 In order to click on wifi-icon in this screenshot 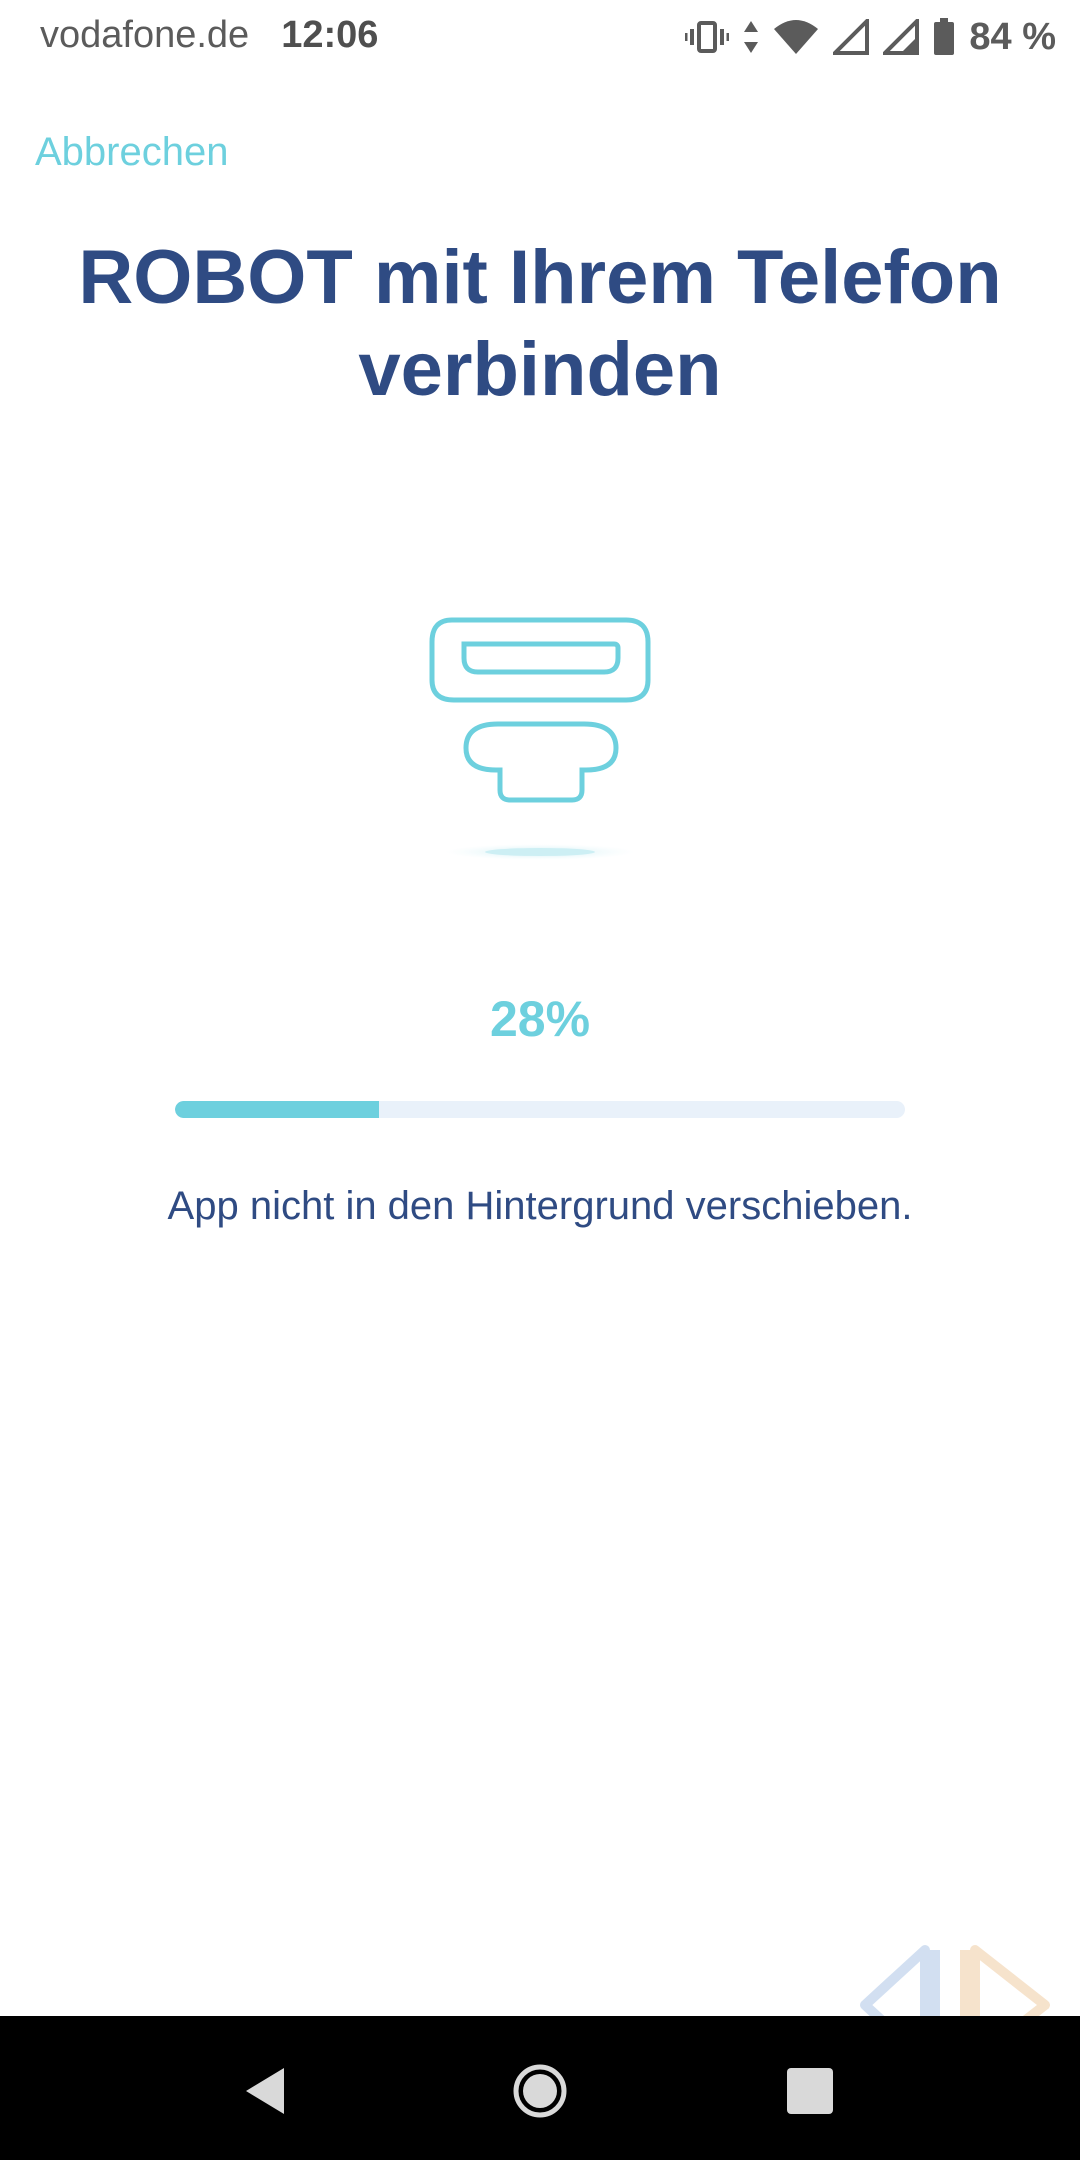, I will do `click(796, 37)`.